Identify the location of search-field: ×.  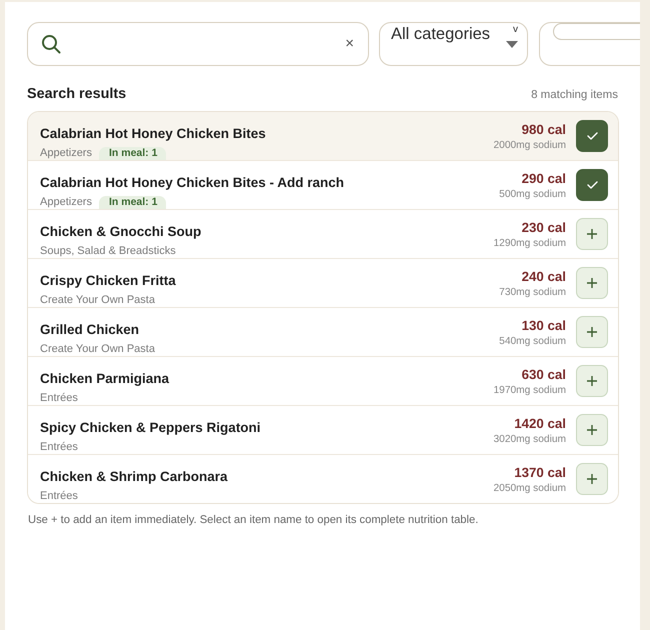
(198, 44).